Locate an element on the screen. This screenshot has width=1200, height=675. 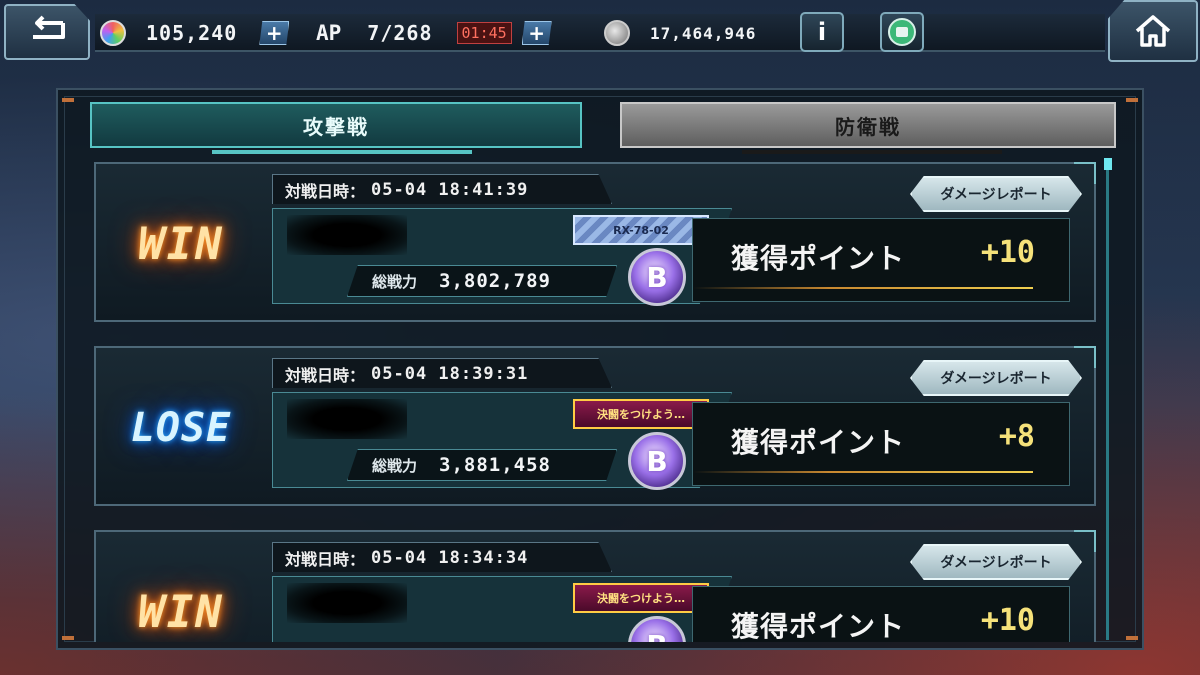
points-earned: 獲得ポイント +8 is located at coordinates (881, 444).